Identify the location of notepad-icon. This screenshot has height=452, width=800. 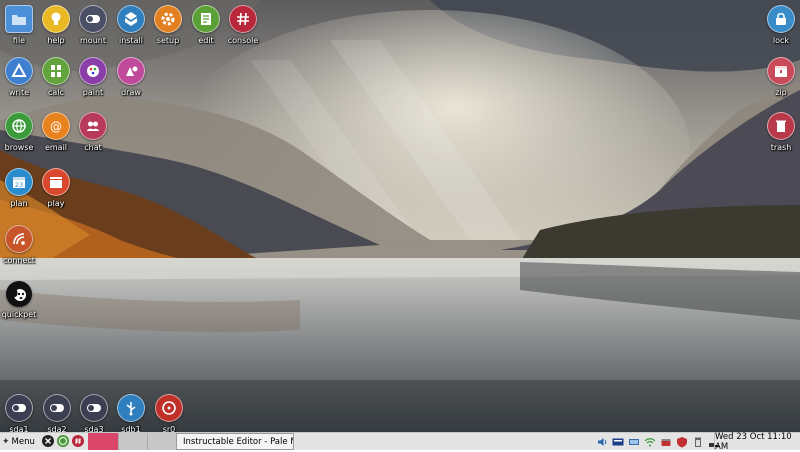
(206, 19).